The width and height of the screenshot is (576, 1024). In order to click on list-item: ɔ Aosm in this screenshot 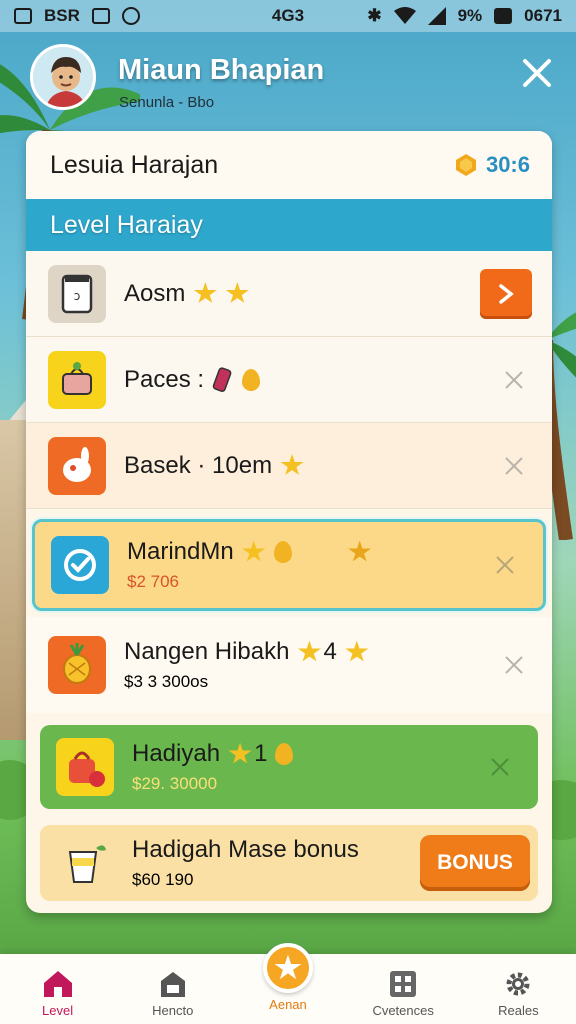, I will do `click(289, 294)`.